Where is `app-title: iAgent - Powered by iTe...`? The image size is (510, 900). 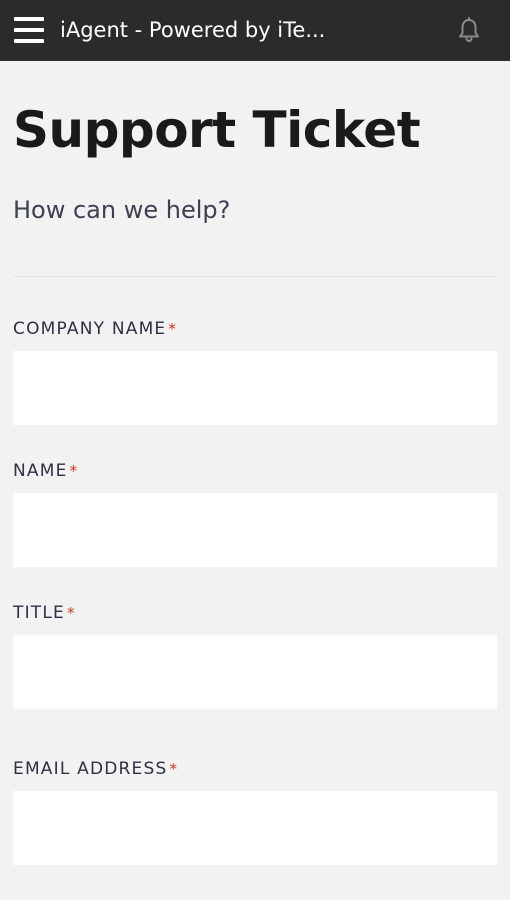
app-title: iAgent - Powered by iTe... is located at coordinates (193, 30).